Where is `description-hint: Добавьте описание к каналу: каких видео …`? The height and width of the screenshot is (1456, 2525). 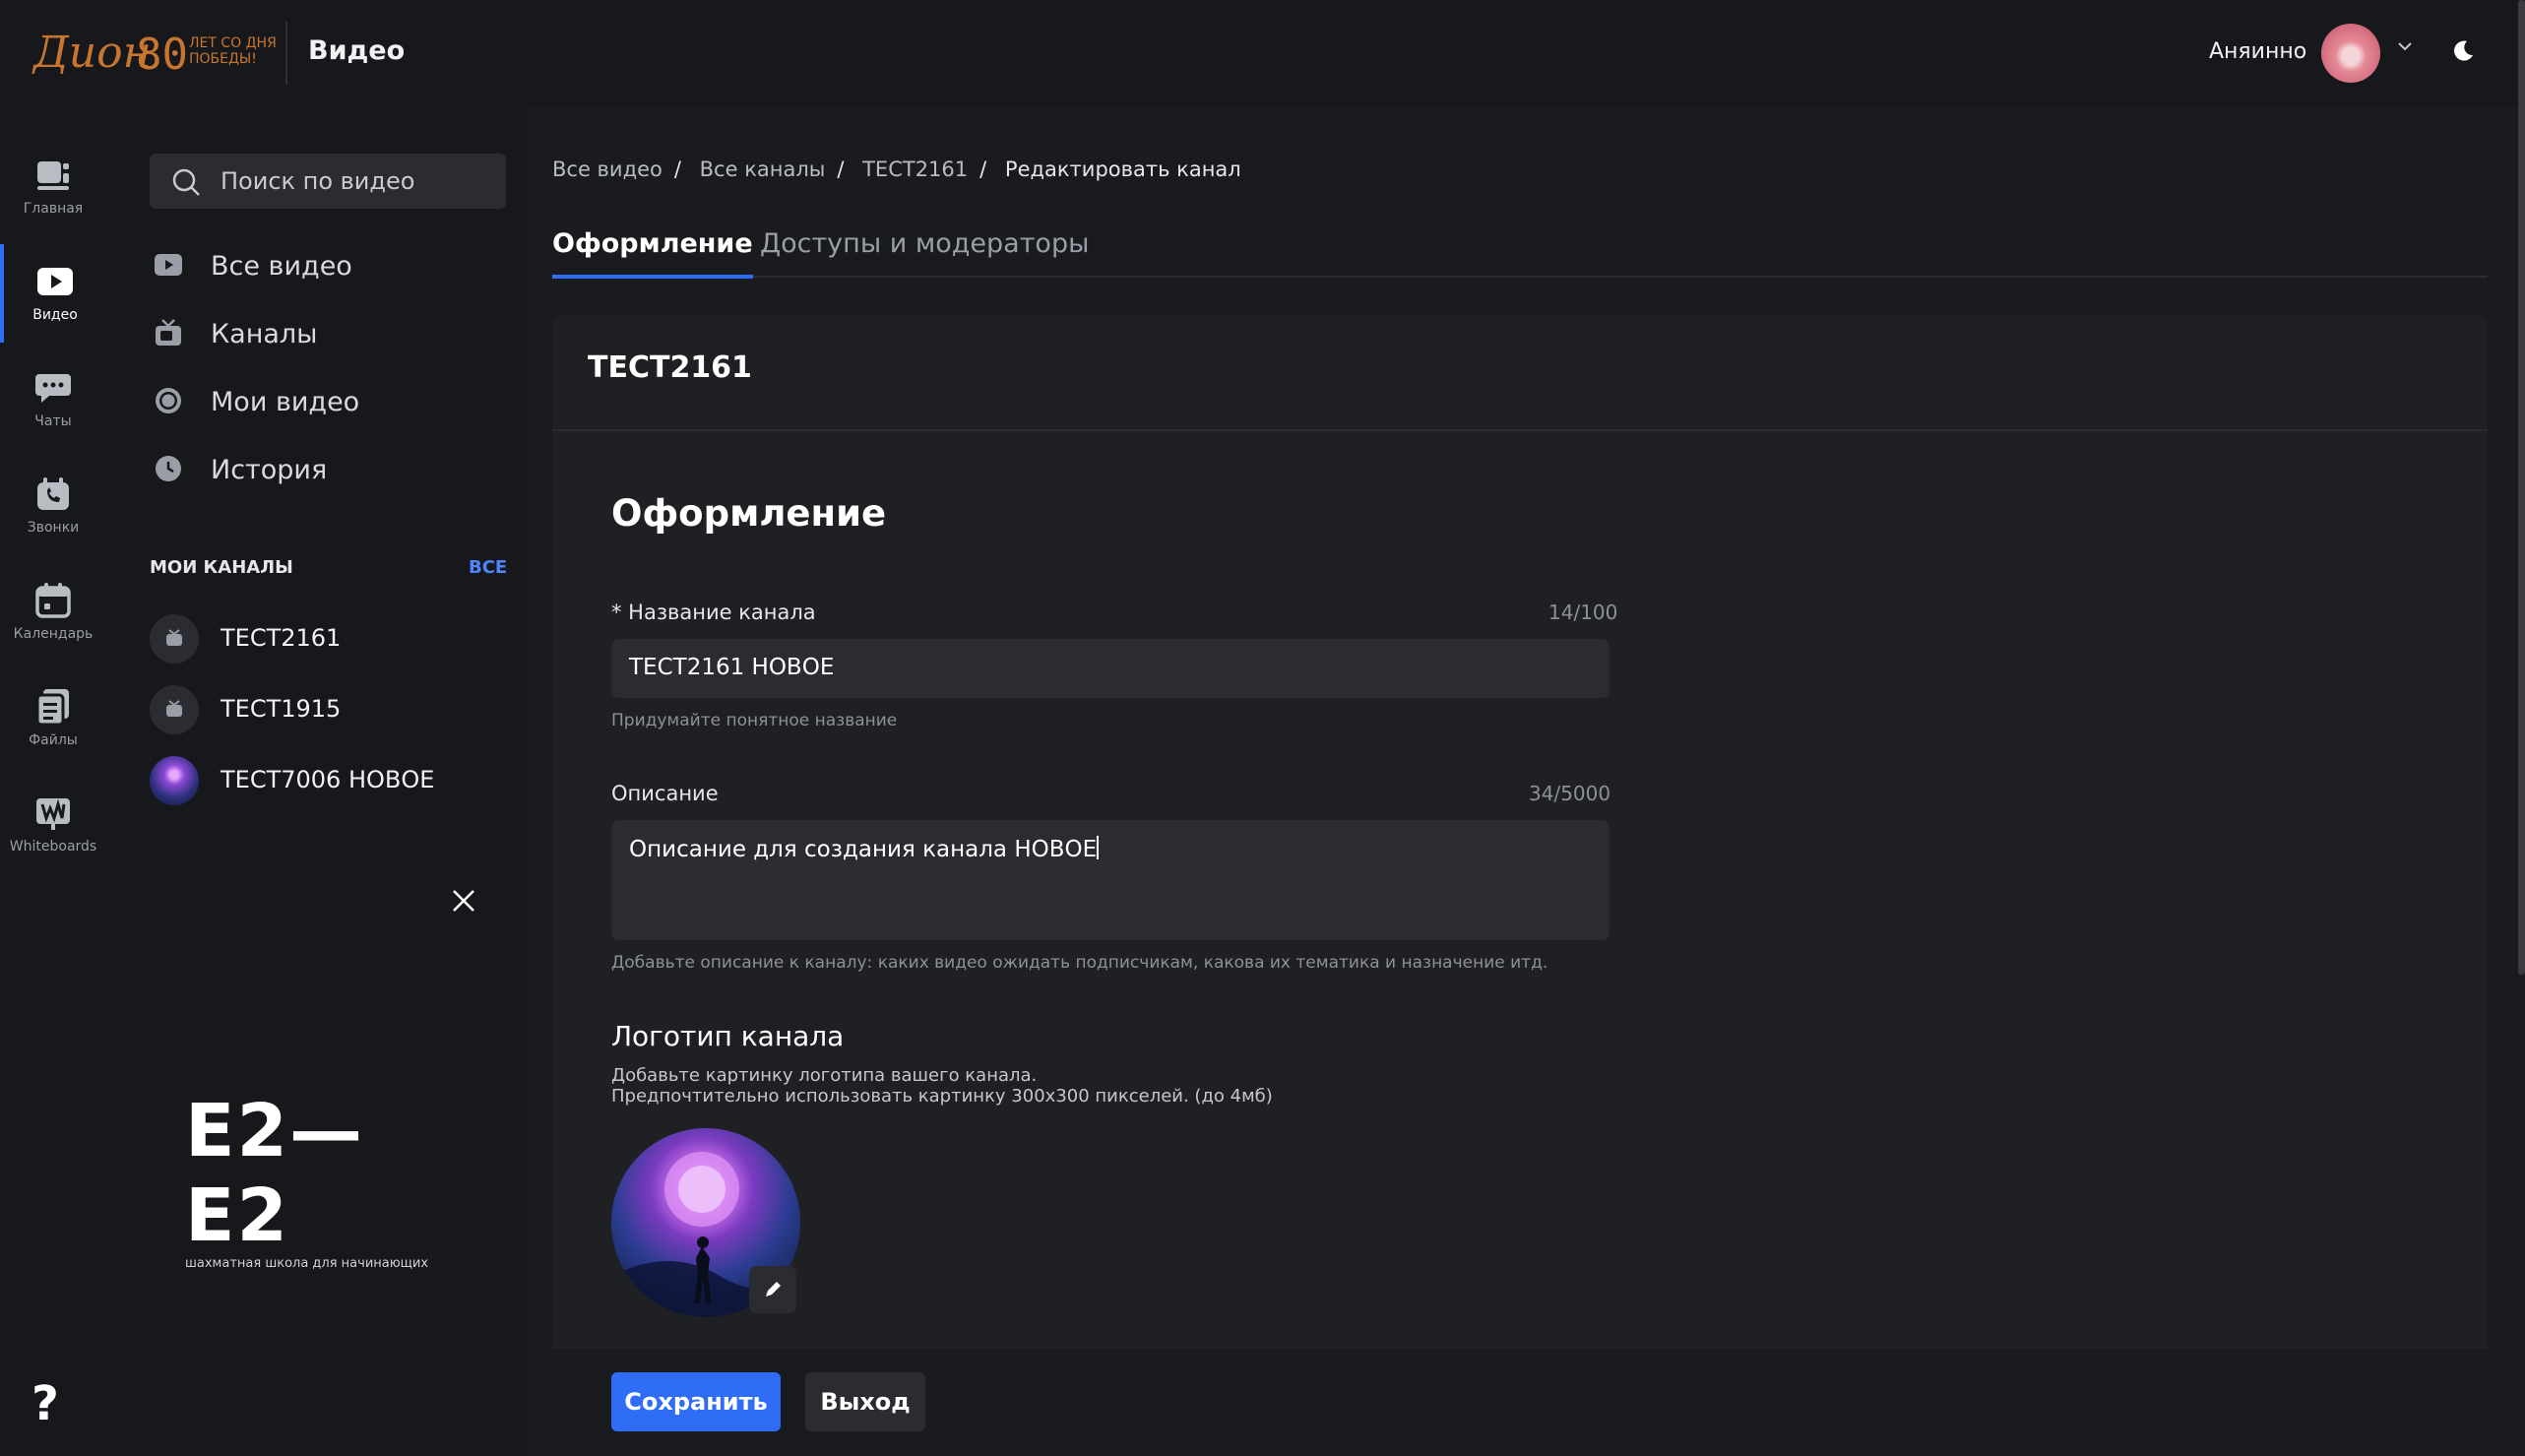 description-hint: Добавьте описание к каналу: каких видео … is located at coordinates (1079, 963).